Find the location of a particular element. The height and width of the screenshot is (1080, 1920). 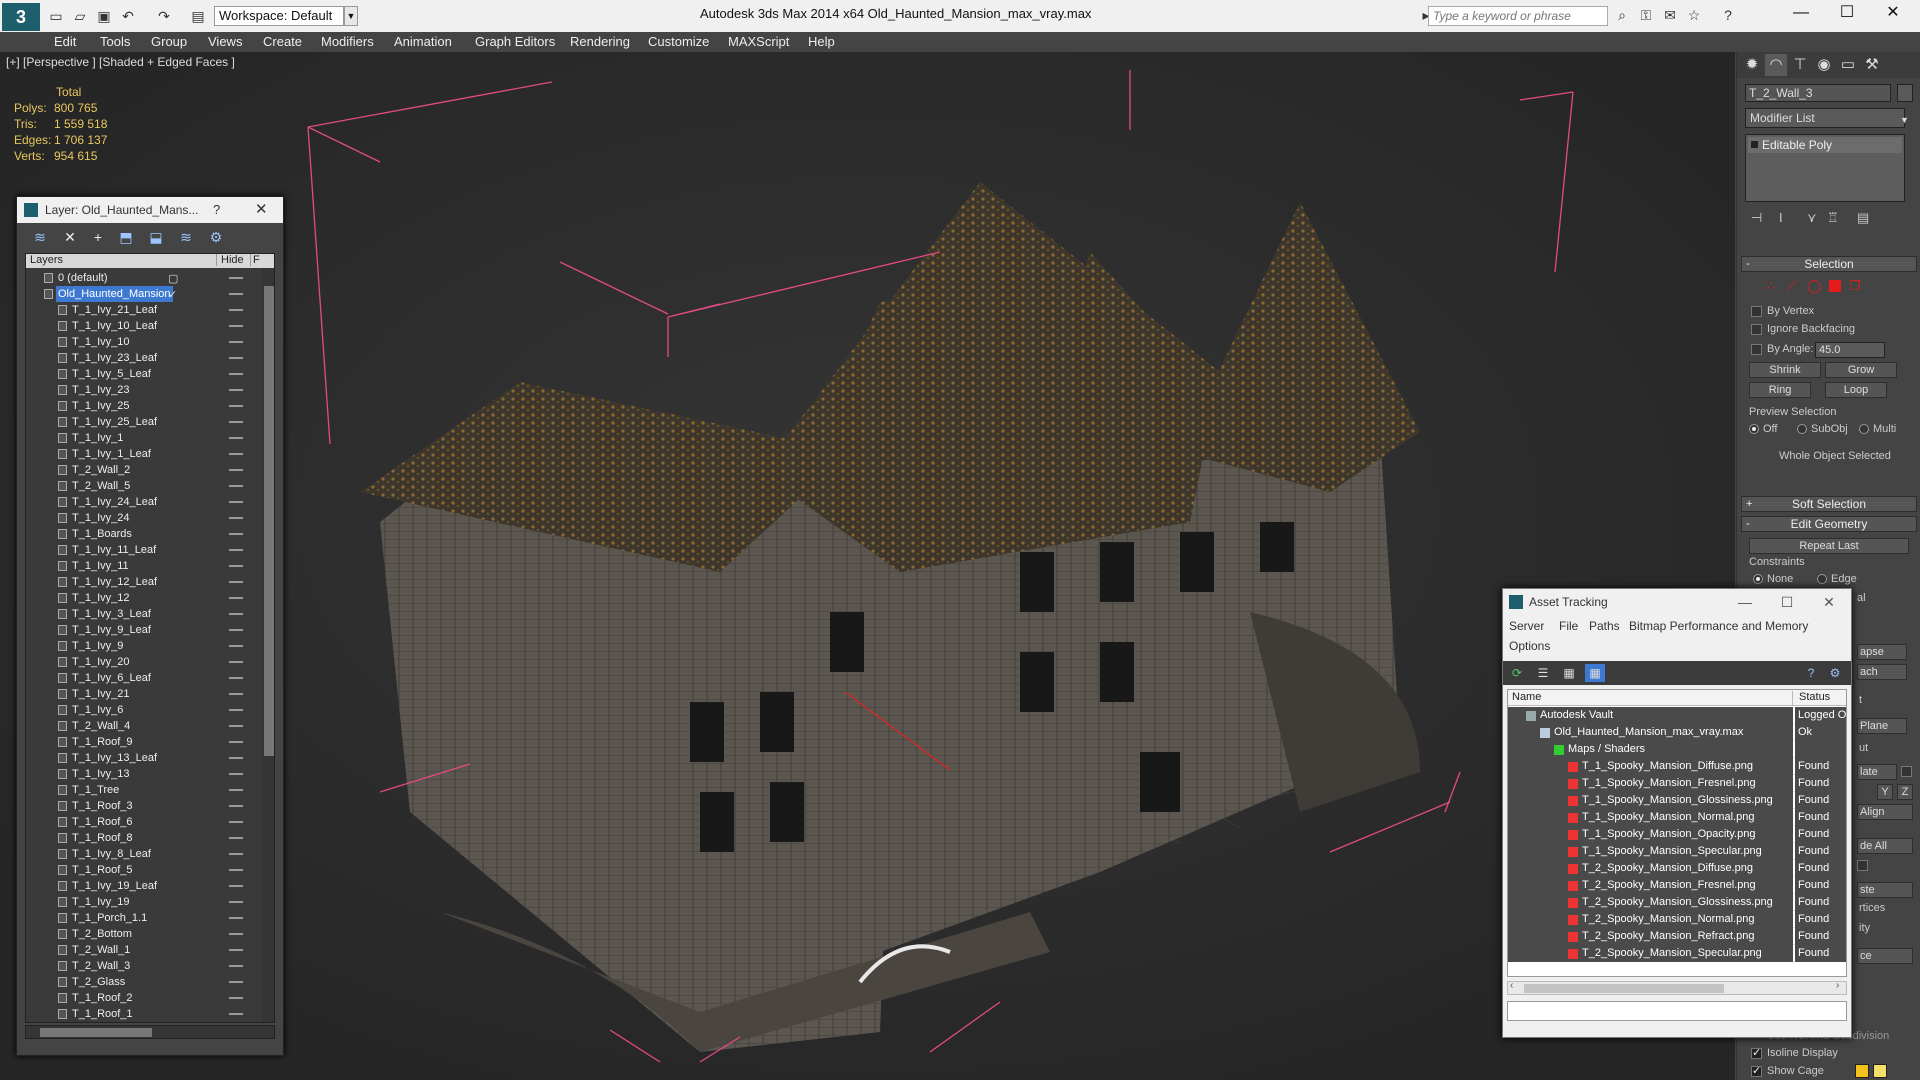

asset-row: Autodesk Vault Logged Ou is located at coordinates (1677, 715).